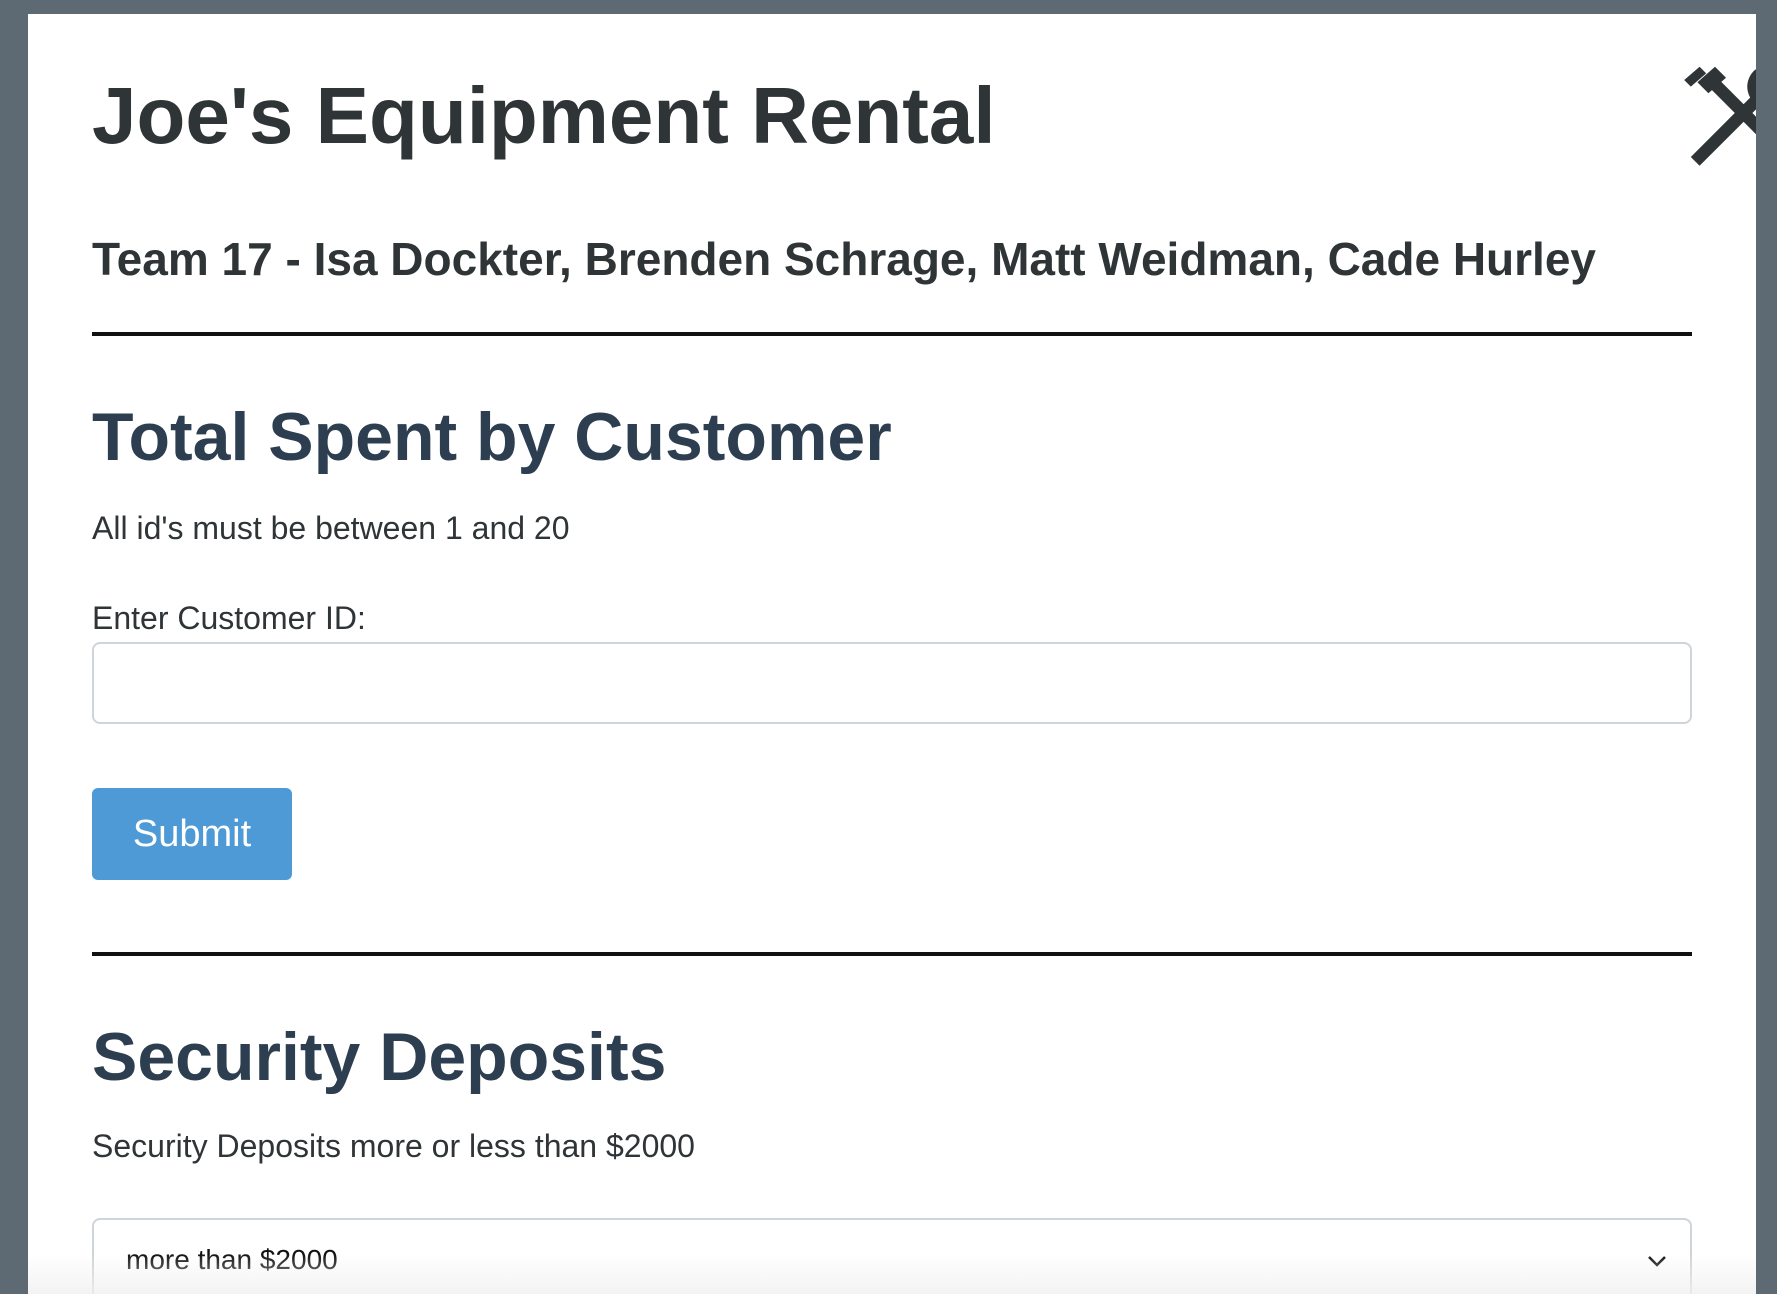 This screenshot has width=1777, height=1294. I want to click on submit-button: Submit, so click(192, 834).